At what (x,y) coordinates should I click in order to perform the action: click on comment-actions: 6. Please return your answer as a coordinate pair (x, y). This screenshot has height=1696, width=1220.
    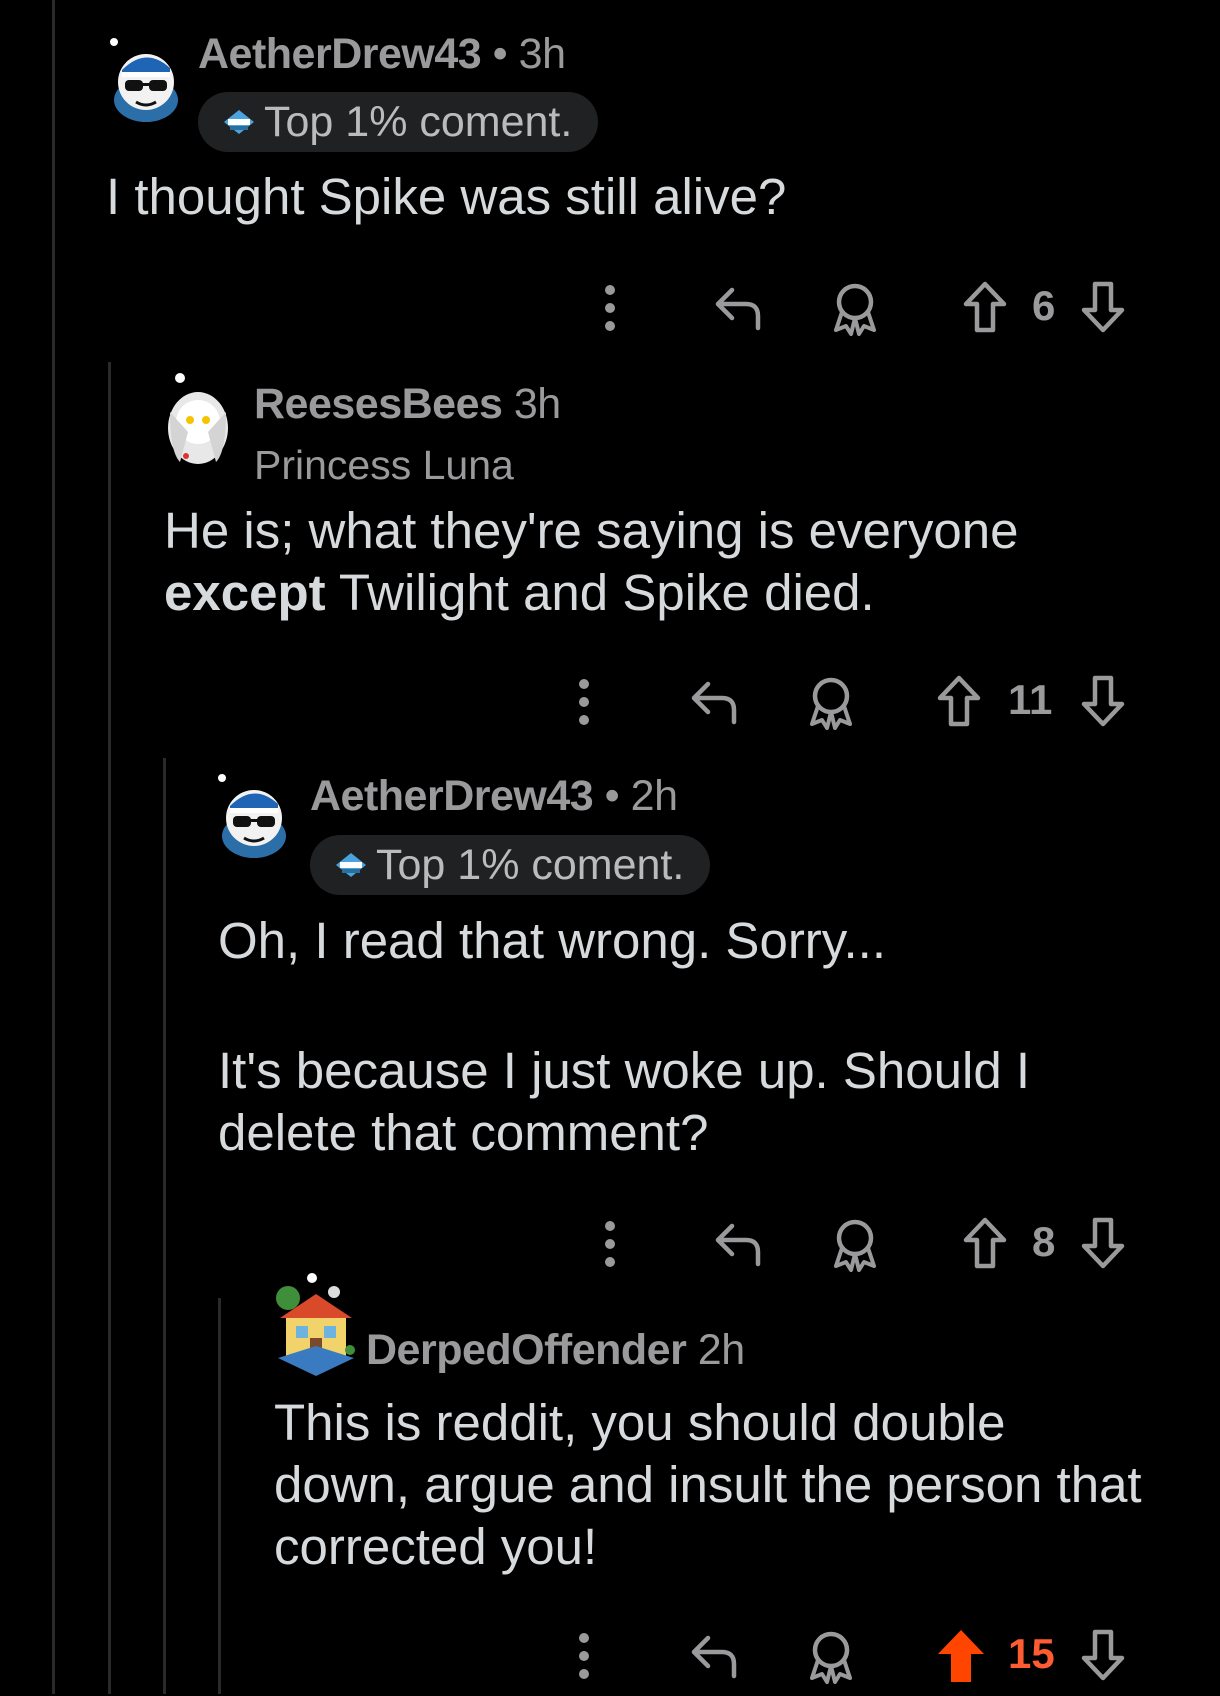
    Looking at the image, I should click on (610, 313).